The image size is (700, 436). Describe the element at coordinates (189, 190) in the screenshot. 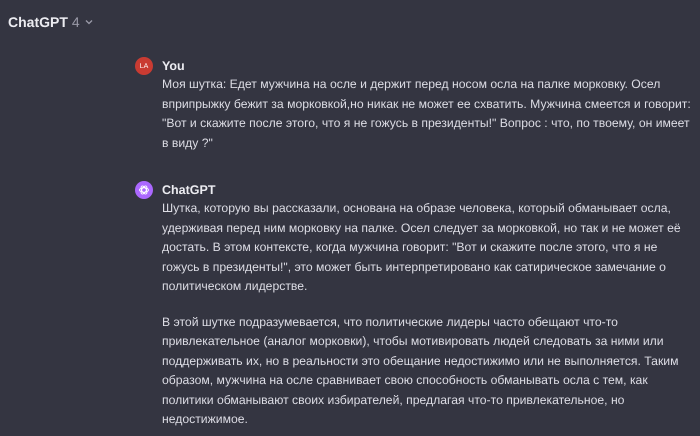

I see `author-name: ChatGPT` at that location.